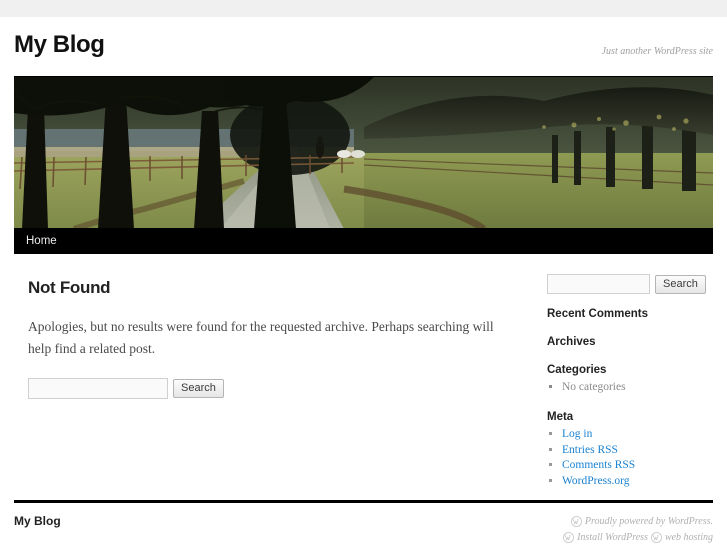 The height and width of the screenshot is (548, 727). I want to click on nav-item-home: Home, so click(41, 241).